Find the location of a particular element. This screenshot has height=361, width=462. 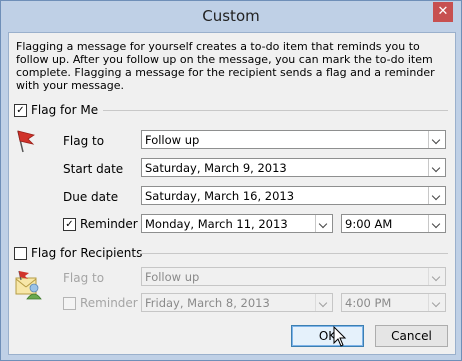

recipient-reminder-date-select: Friday, March 8, 2013 is located at coordinates (237, 302).